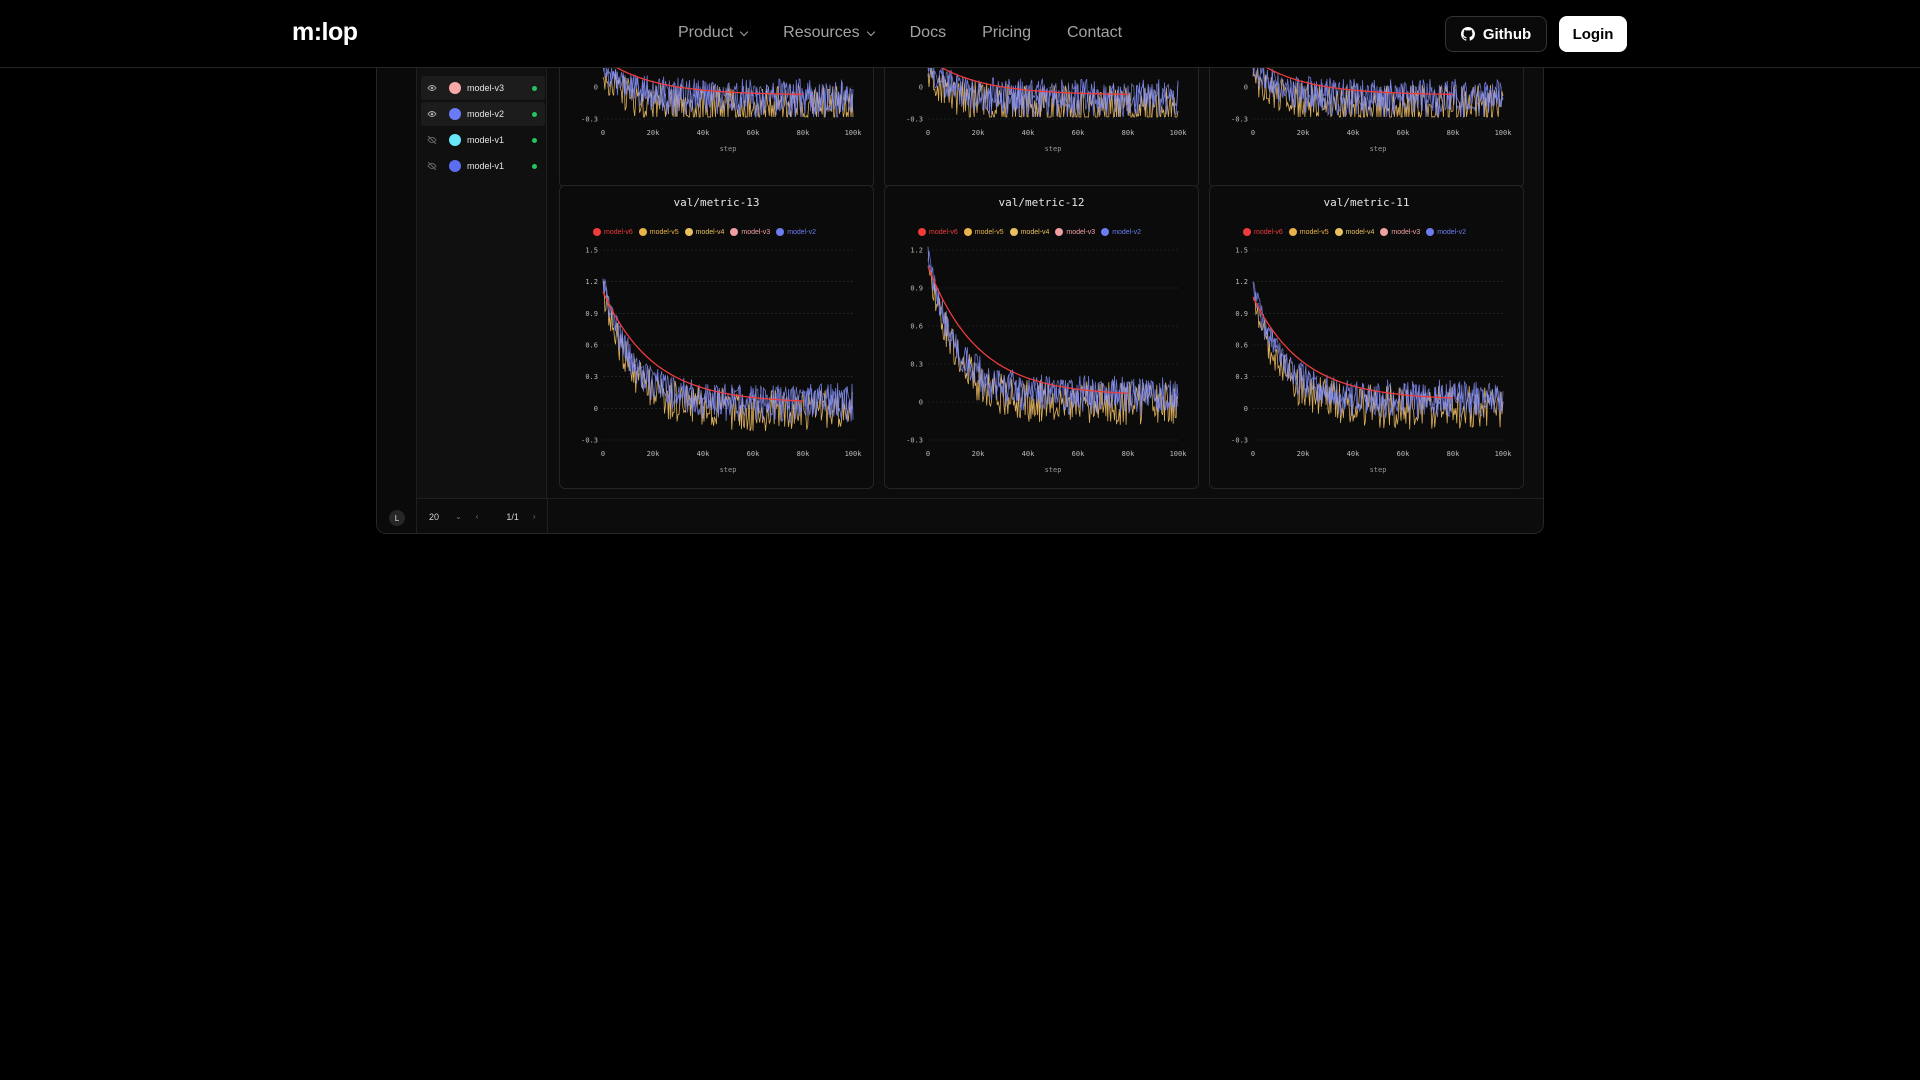 The width and height of the screenshot is (1920, 1080). Describe the element at coordinates (325, 32) in the screenshot. I see `logo: m:lop` at that location.